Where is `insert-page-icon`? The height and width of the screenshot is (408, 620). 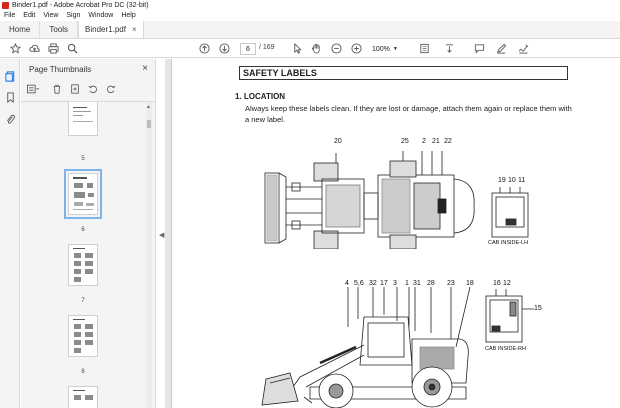 insert-page-icon is located at coordinates (75, 89).